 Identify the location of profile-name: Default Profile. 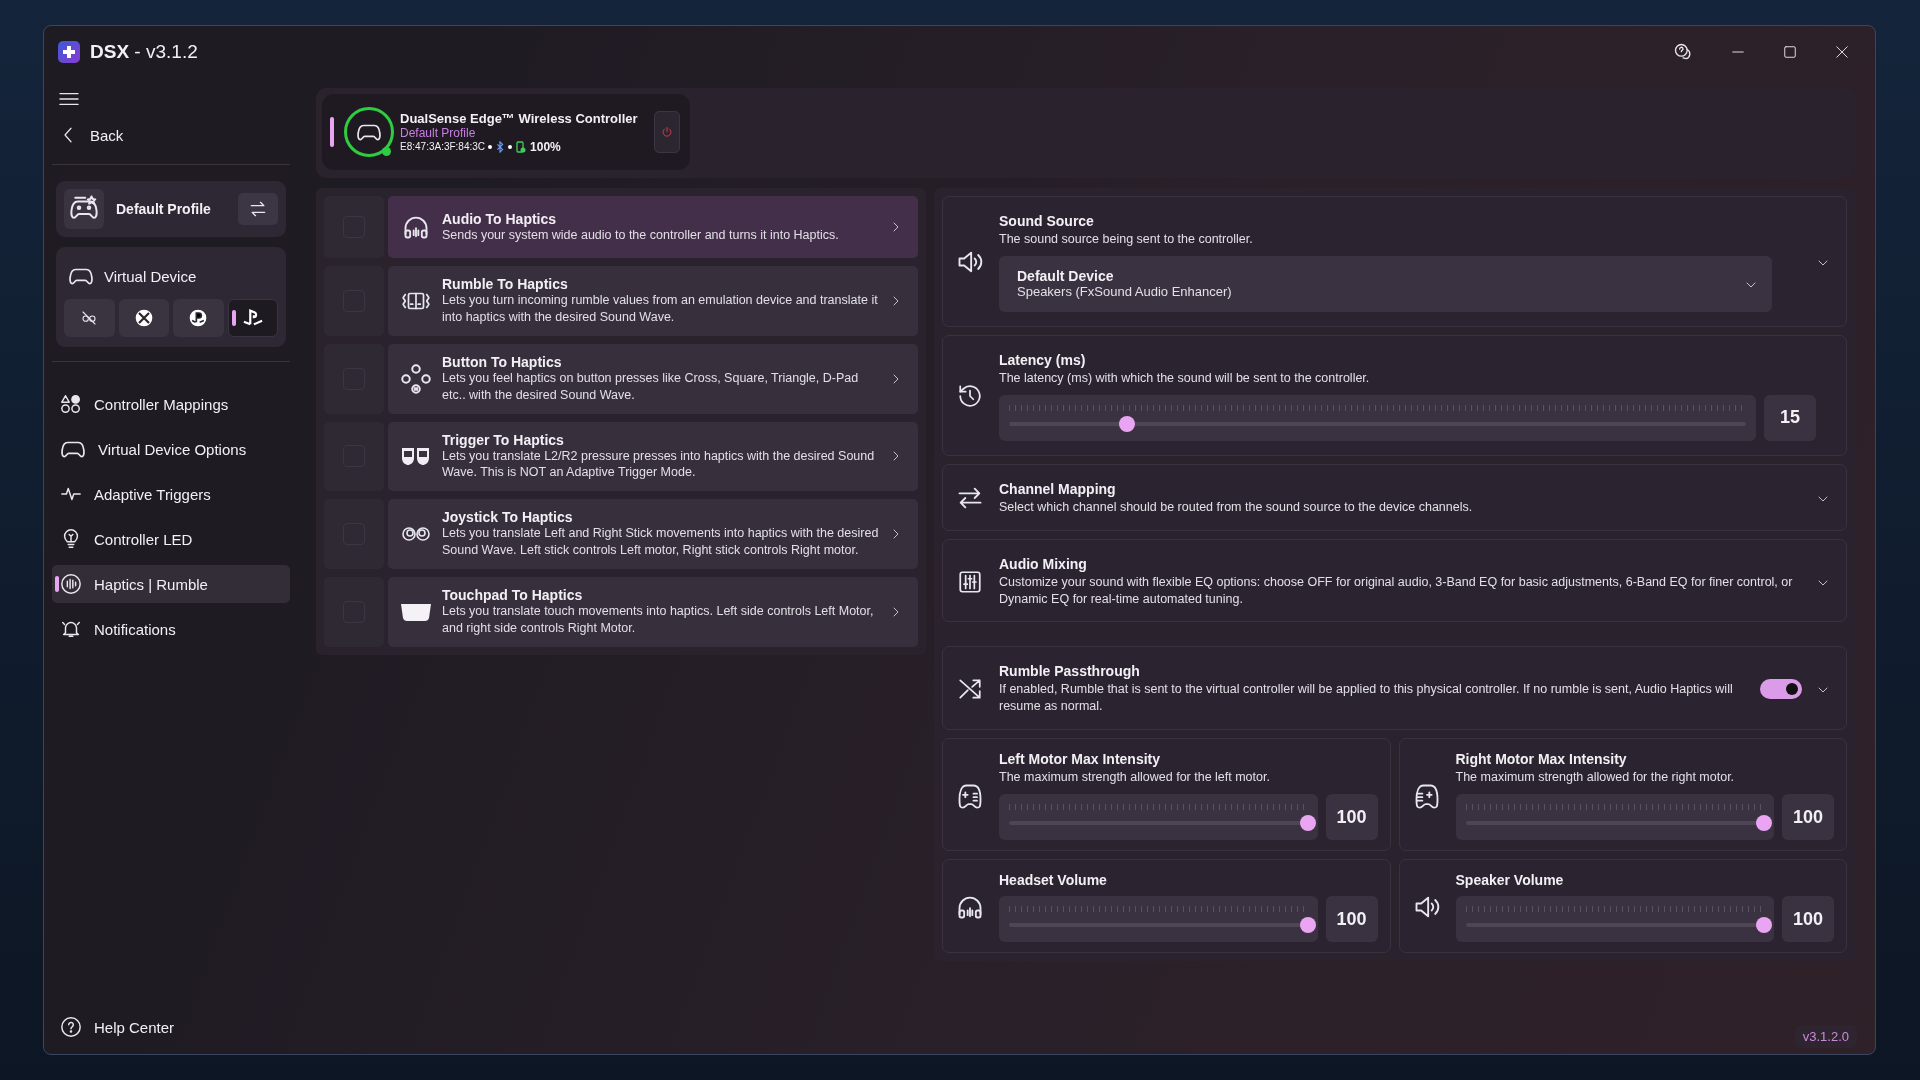
(164, 209).